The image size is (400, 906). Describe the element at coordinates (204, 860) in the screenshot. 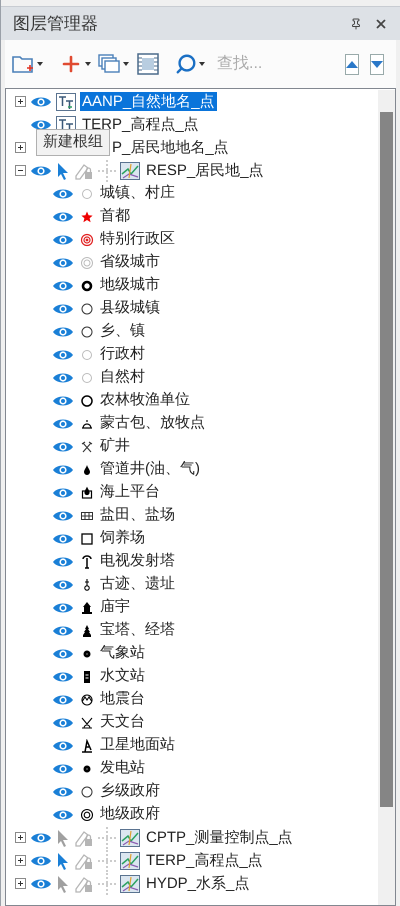

I see `layer-name: TERP_高程点_点` at that location.